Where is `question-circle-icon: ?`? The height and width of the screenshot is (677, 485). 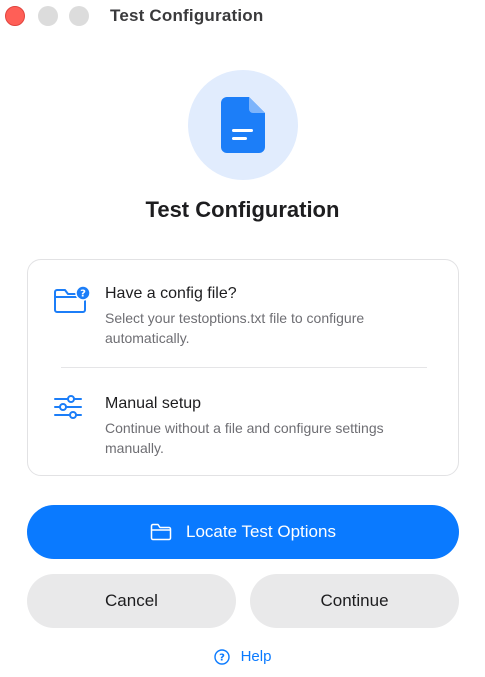 question-circle-icon: ? is located at coordinates (221, 656).